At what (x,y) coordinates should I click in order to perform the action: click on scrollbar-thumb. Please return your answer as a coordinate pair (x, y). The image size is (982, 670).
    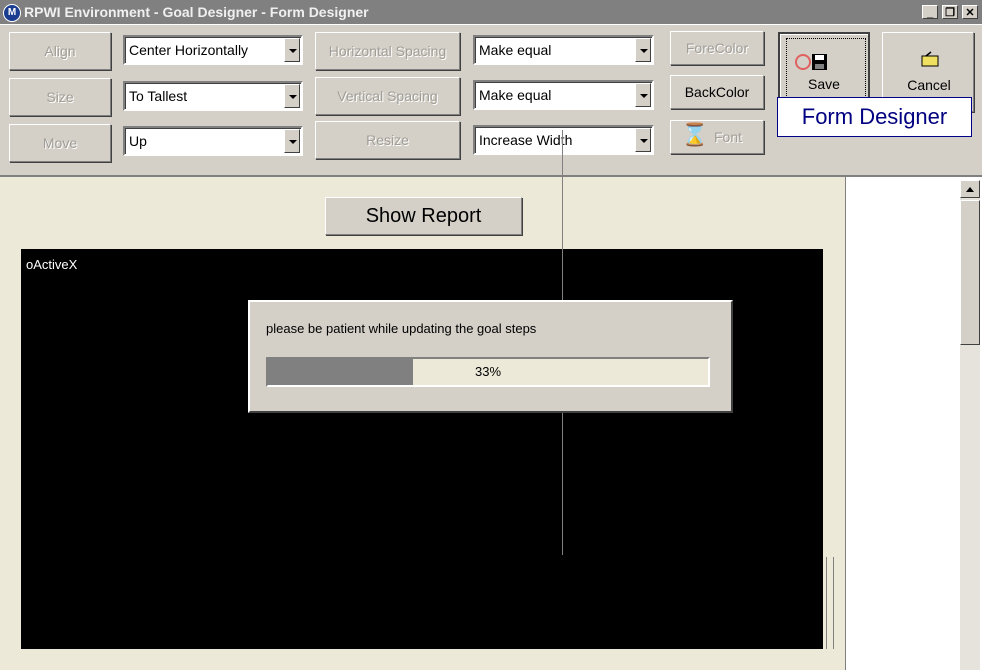
    Looking at the image, I should click on (970, 272).